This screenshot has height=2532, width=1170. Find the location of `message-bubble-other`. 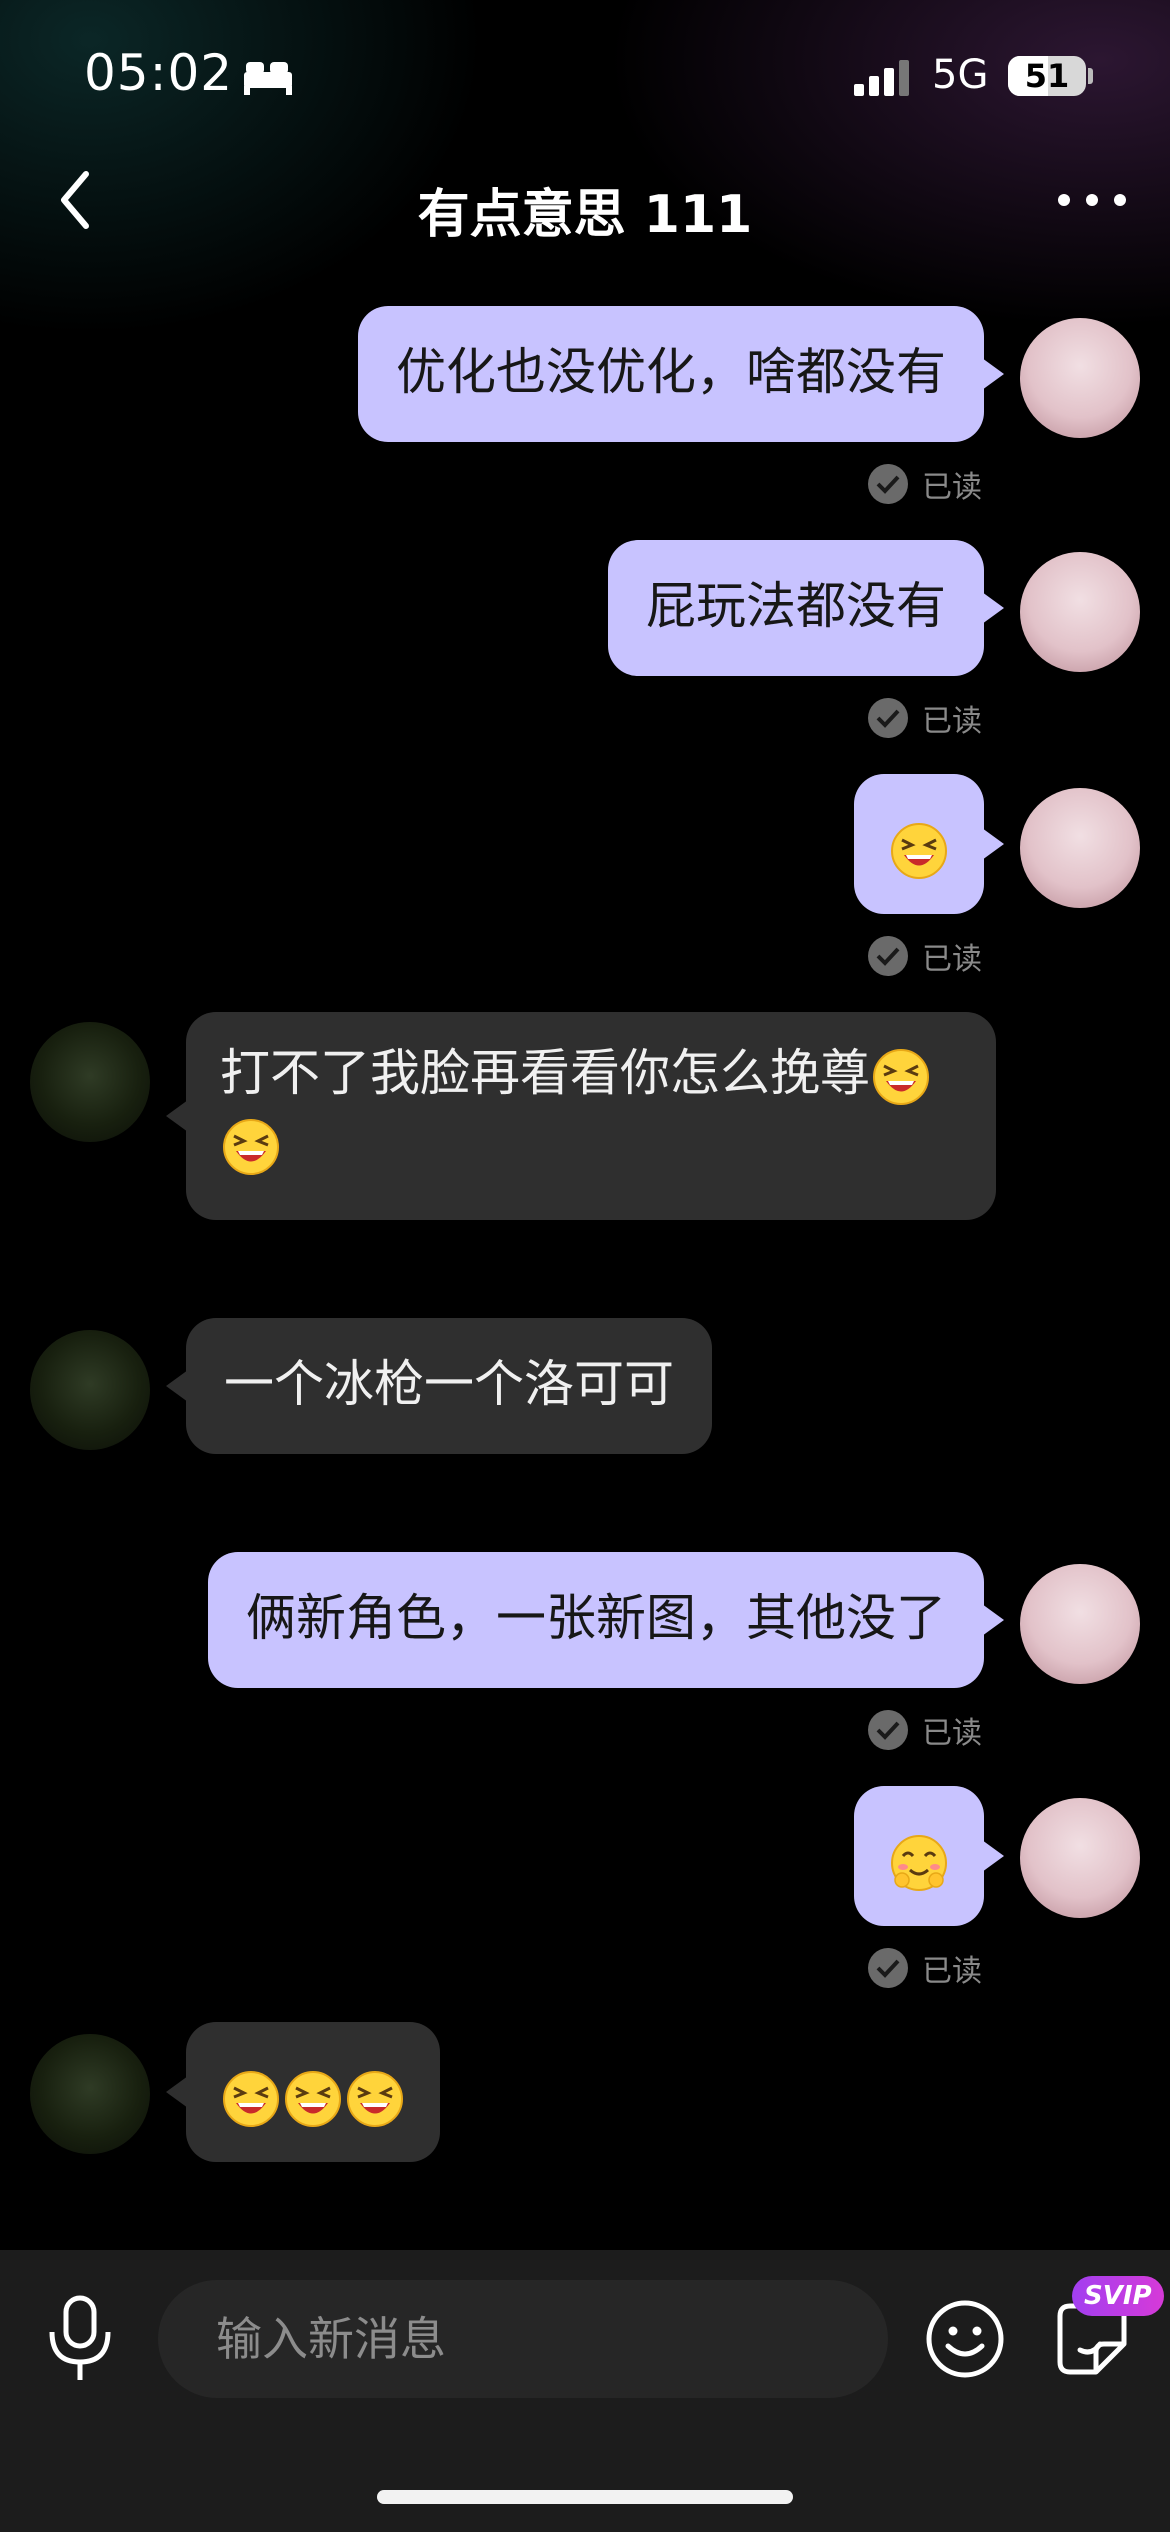

message-bubble-other is located at coordinates (303, 2092).